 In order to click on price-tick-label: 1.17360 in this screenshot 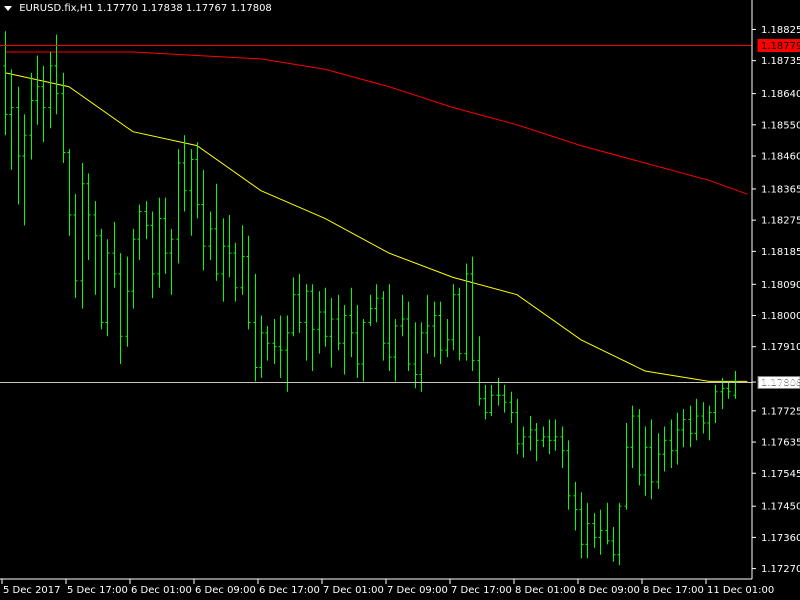, I will do `click(780, 538)`.